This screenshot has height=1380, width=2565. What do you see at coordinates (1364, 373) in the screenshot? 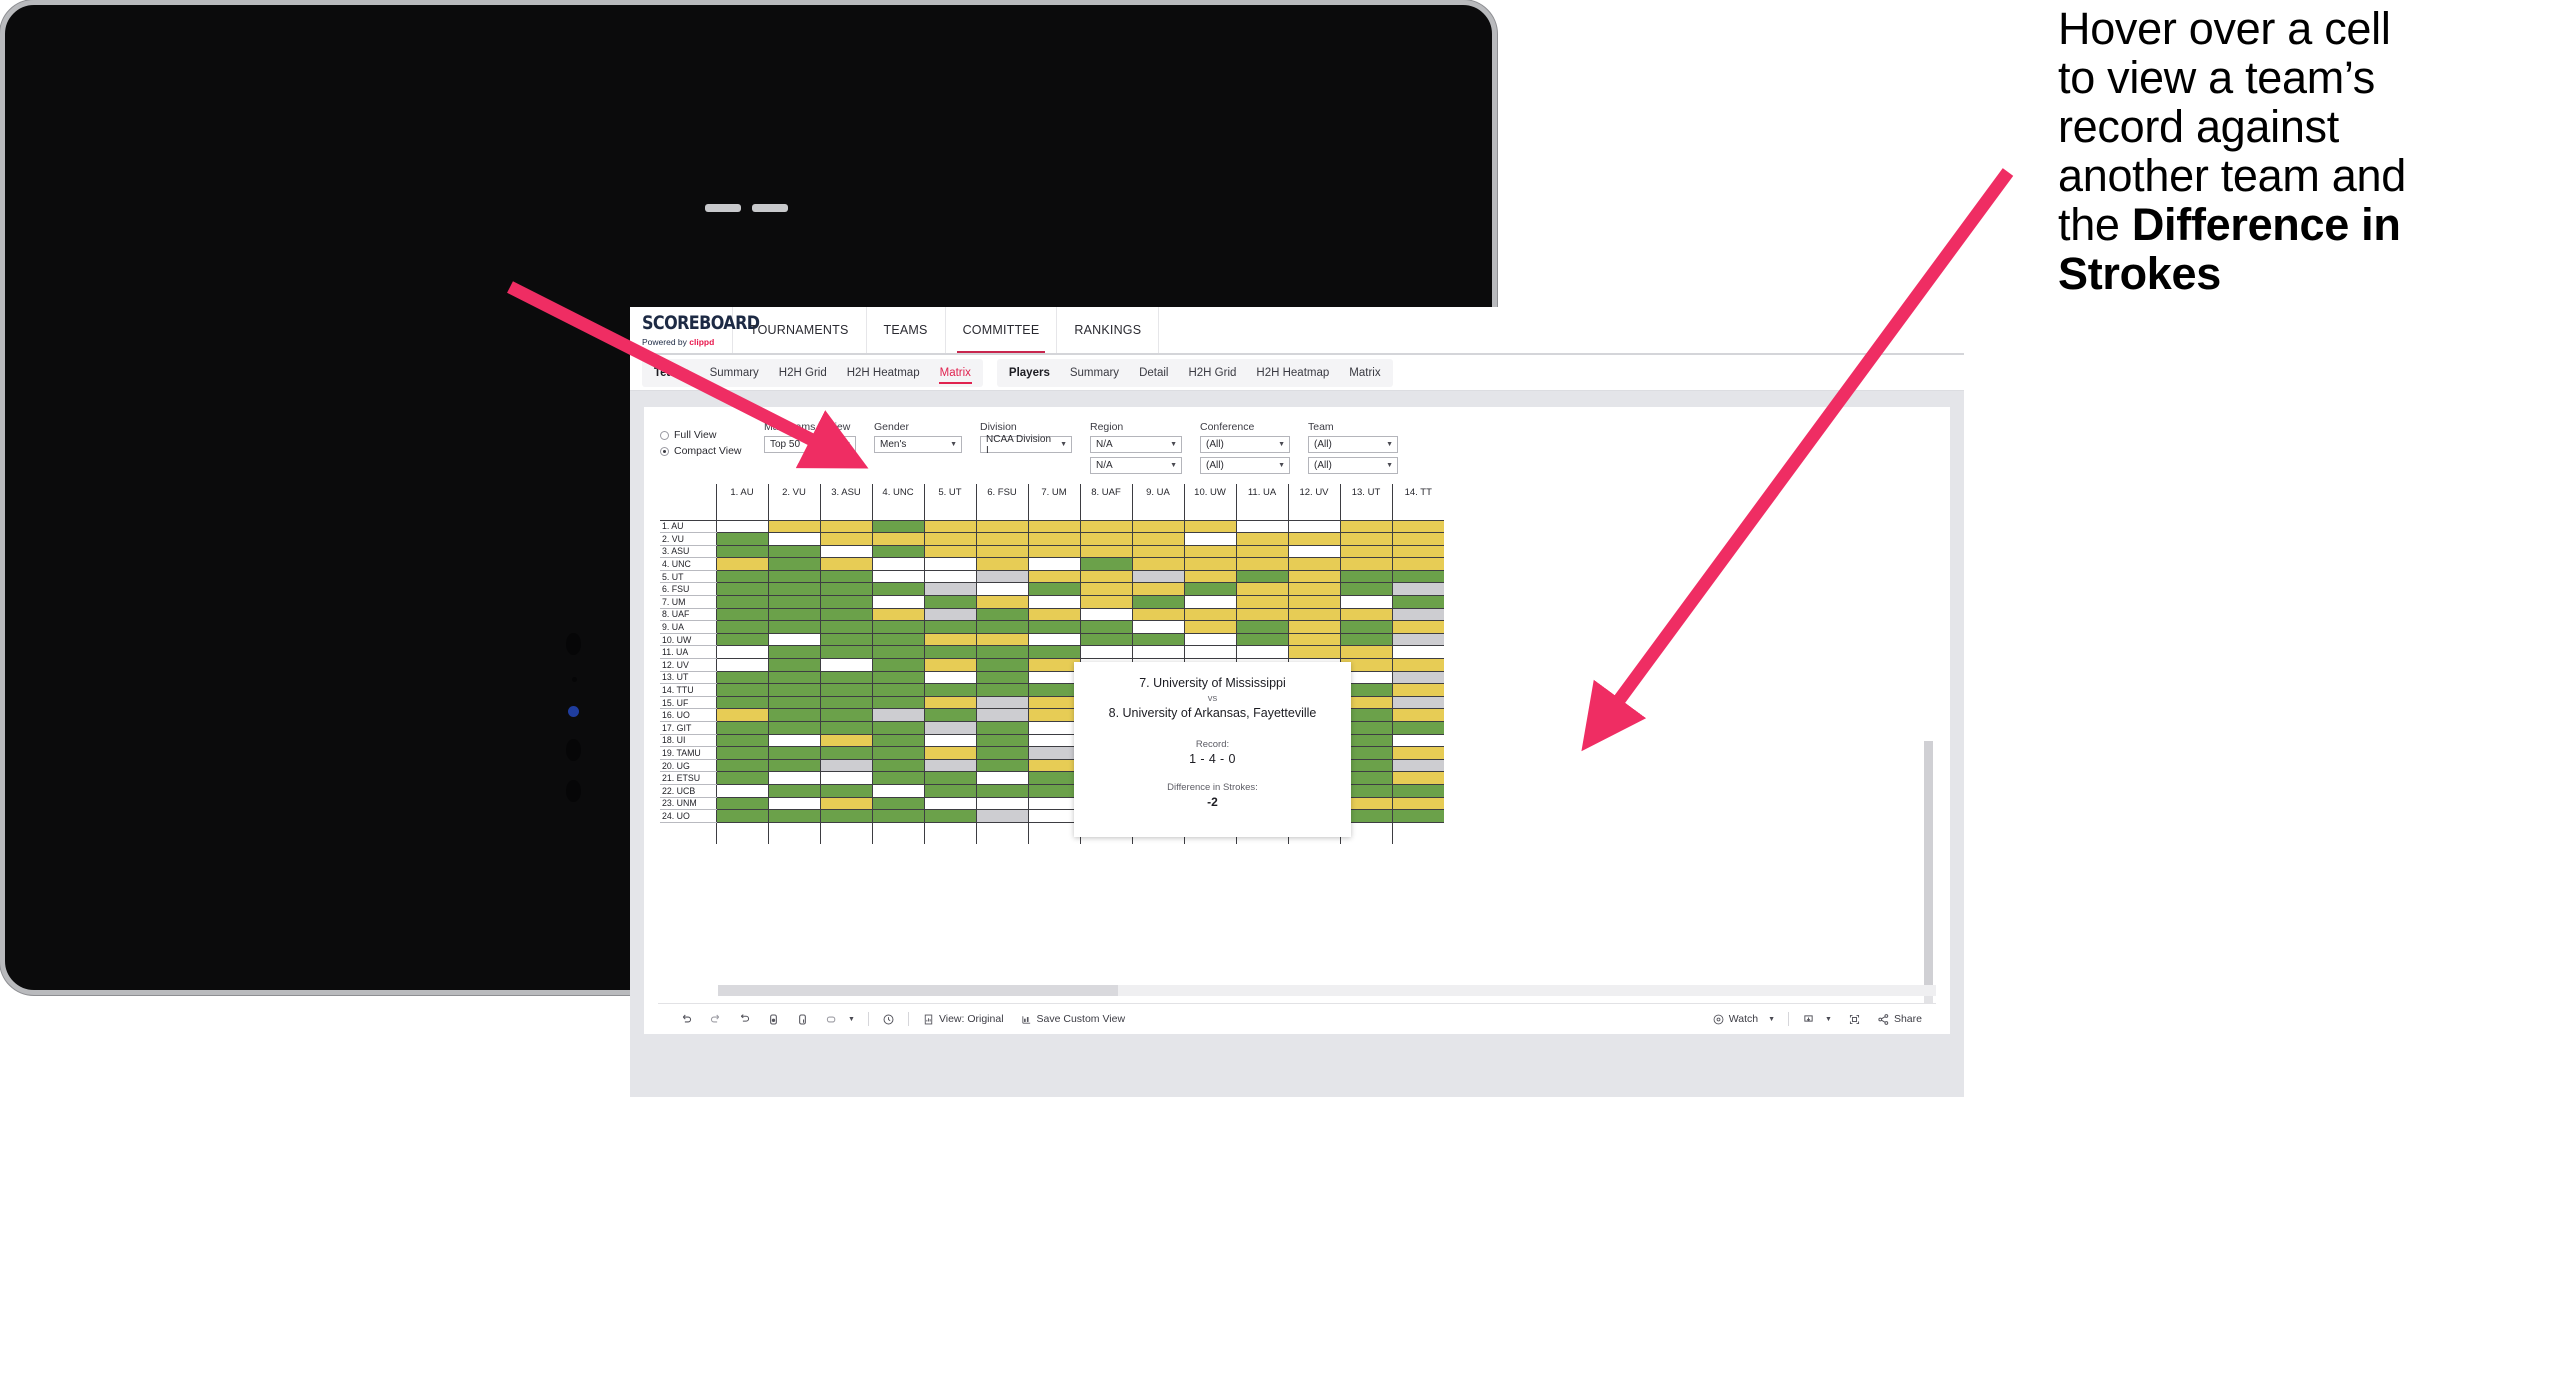
I see `tab-players-matrix: Matrix` at bounding box center [1364, 373].